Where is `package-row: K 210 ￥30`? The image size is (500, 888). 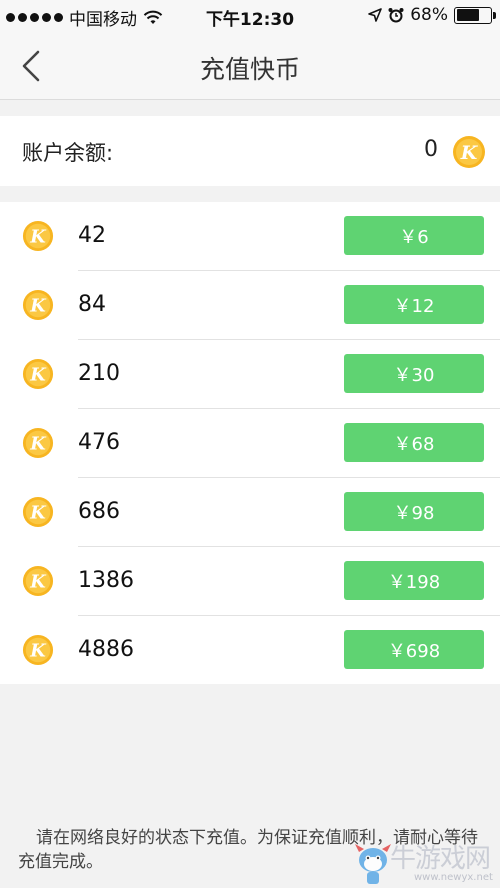 package-row: K 210 ￥30 is located at coordinates (250, 374).